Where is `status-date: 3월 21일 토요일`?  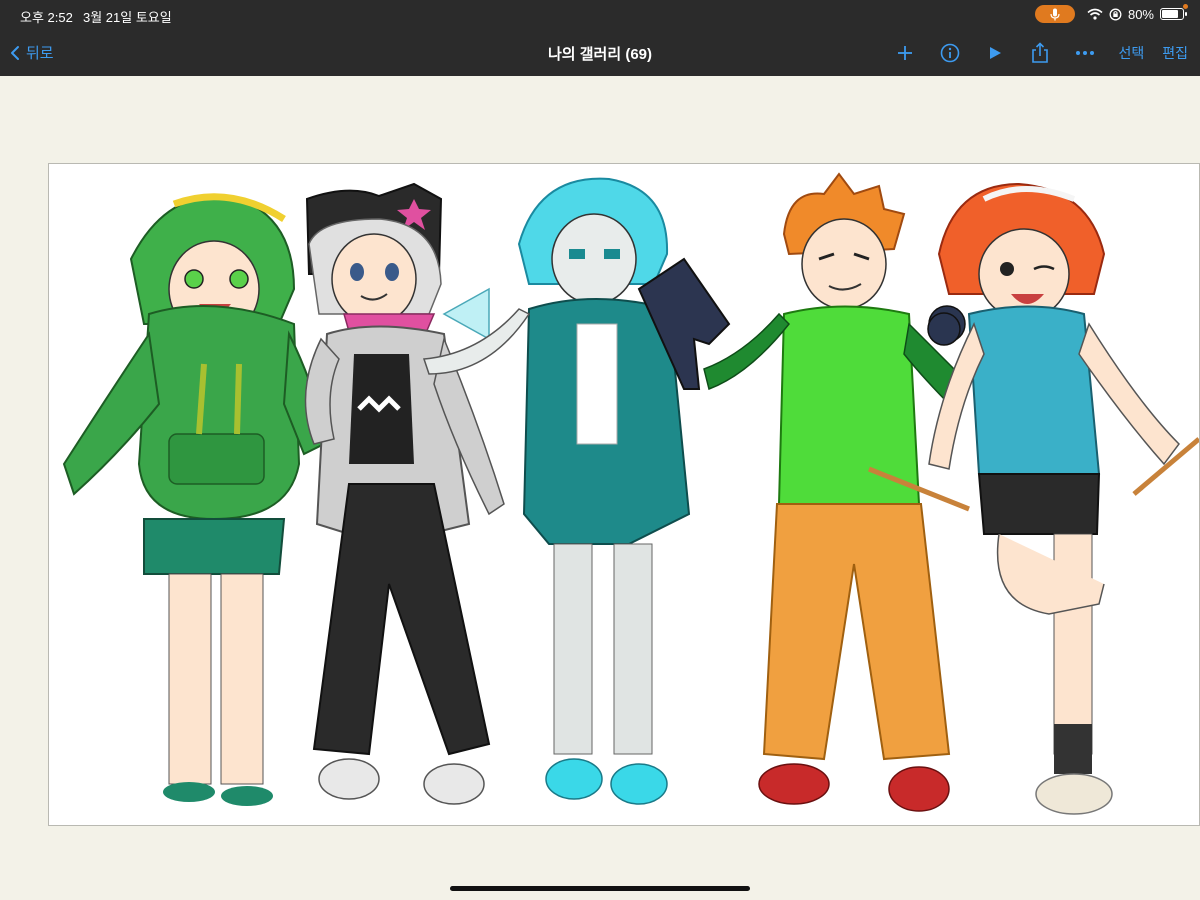 status-date: 3월 21일 토요일 is located at coordinates (127, 17).